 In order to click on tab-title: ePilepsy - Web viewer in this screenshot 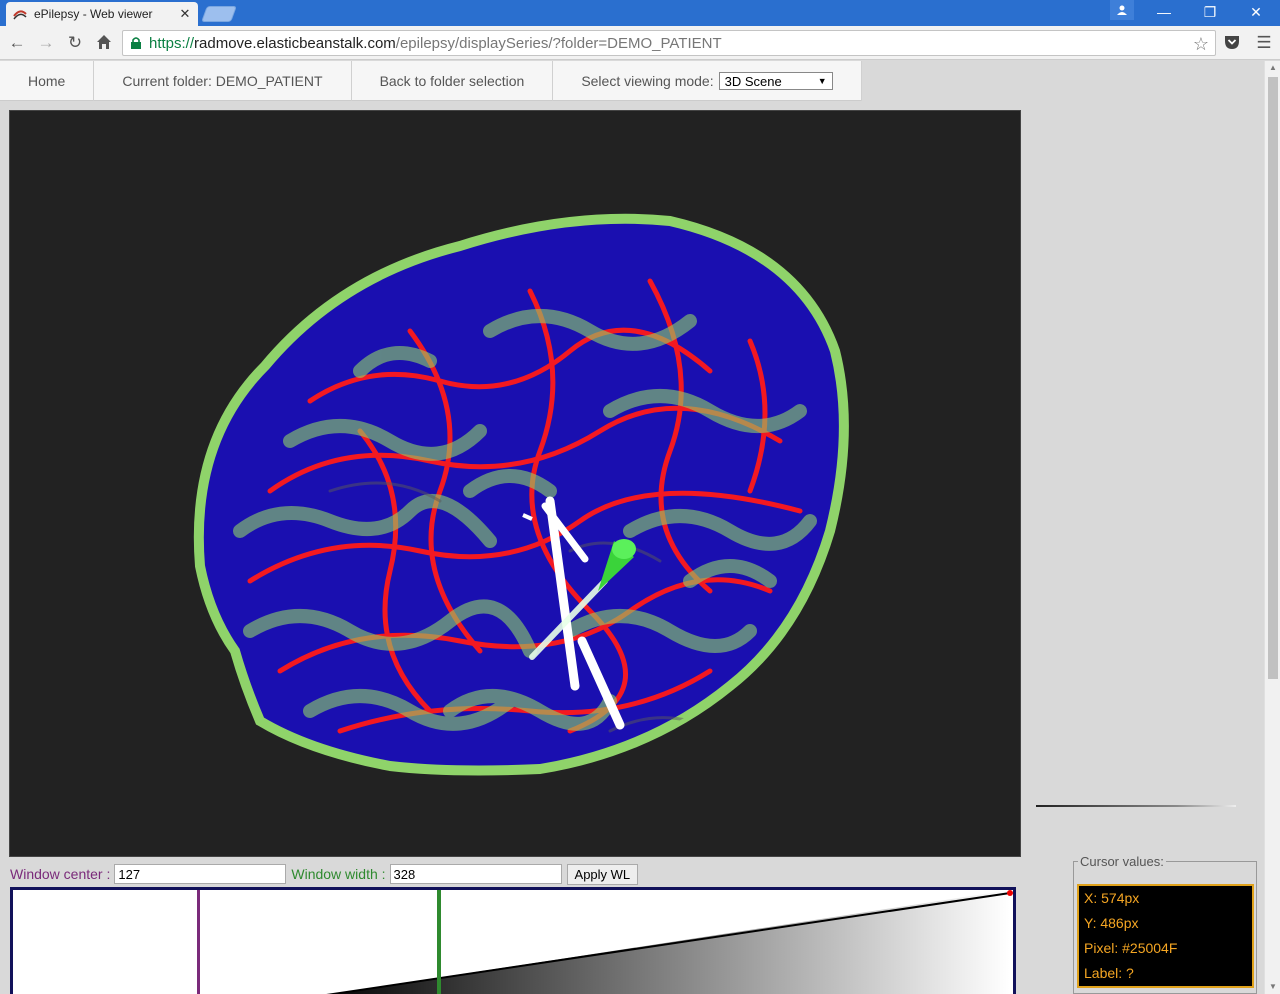, I will do `click(93, 14)`.